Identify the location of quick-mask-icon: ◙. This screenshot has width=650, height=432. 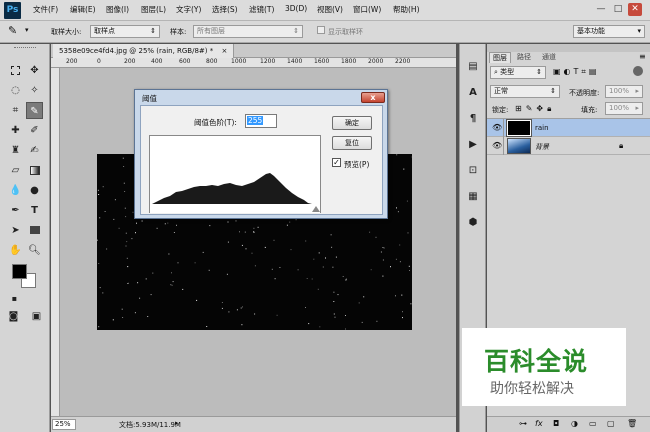
(13, 316).